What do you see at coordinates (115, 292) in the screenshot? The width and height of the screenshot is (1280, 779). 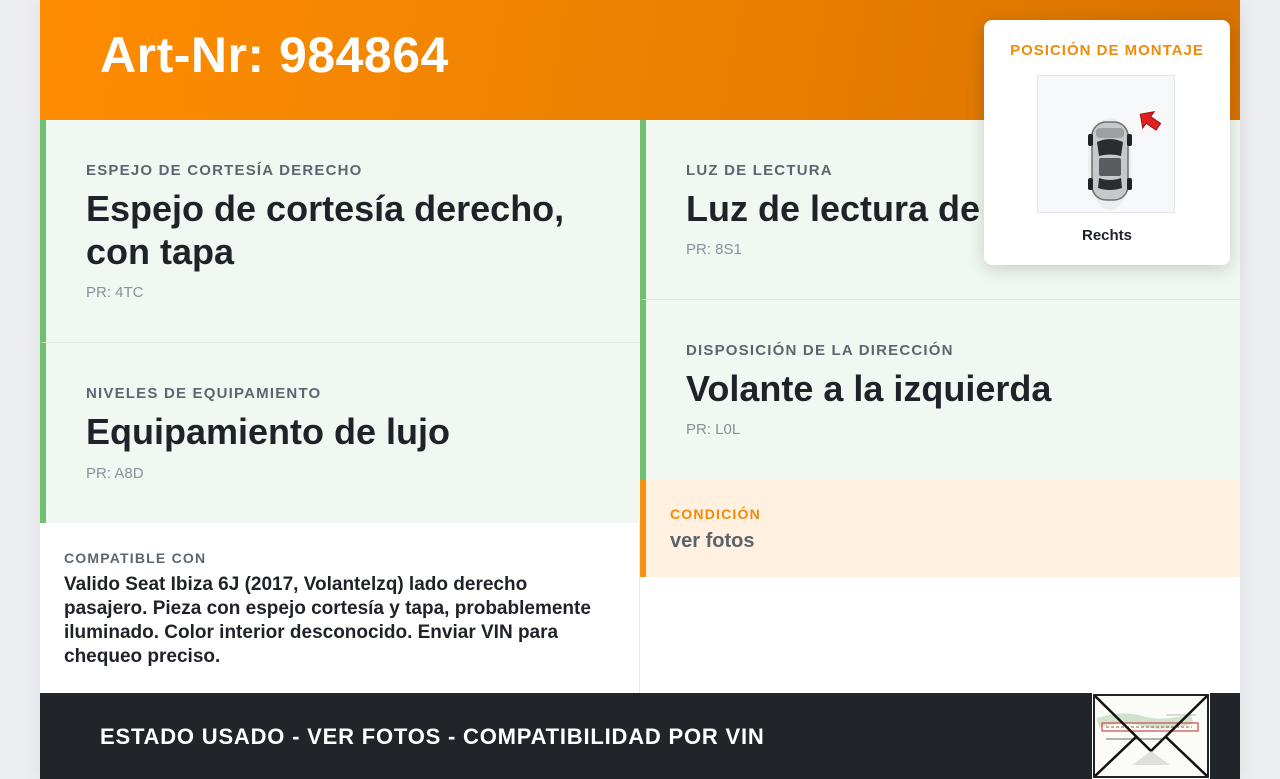 I see `card-pr-code: PR: 4TC` at bounding box center [115, 292].